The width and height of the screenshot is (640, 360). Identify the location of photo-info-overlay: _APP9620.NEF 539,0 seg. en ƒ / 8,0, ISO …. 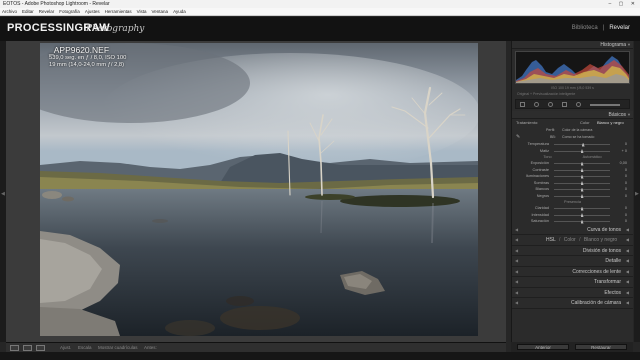
(87, 57).